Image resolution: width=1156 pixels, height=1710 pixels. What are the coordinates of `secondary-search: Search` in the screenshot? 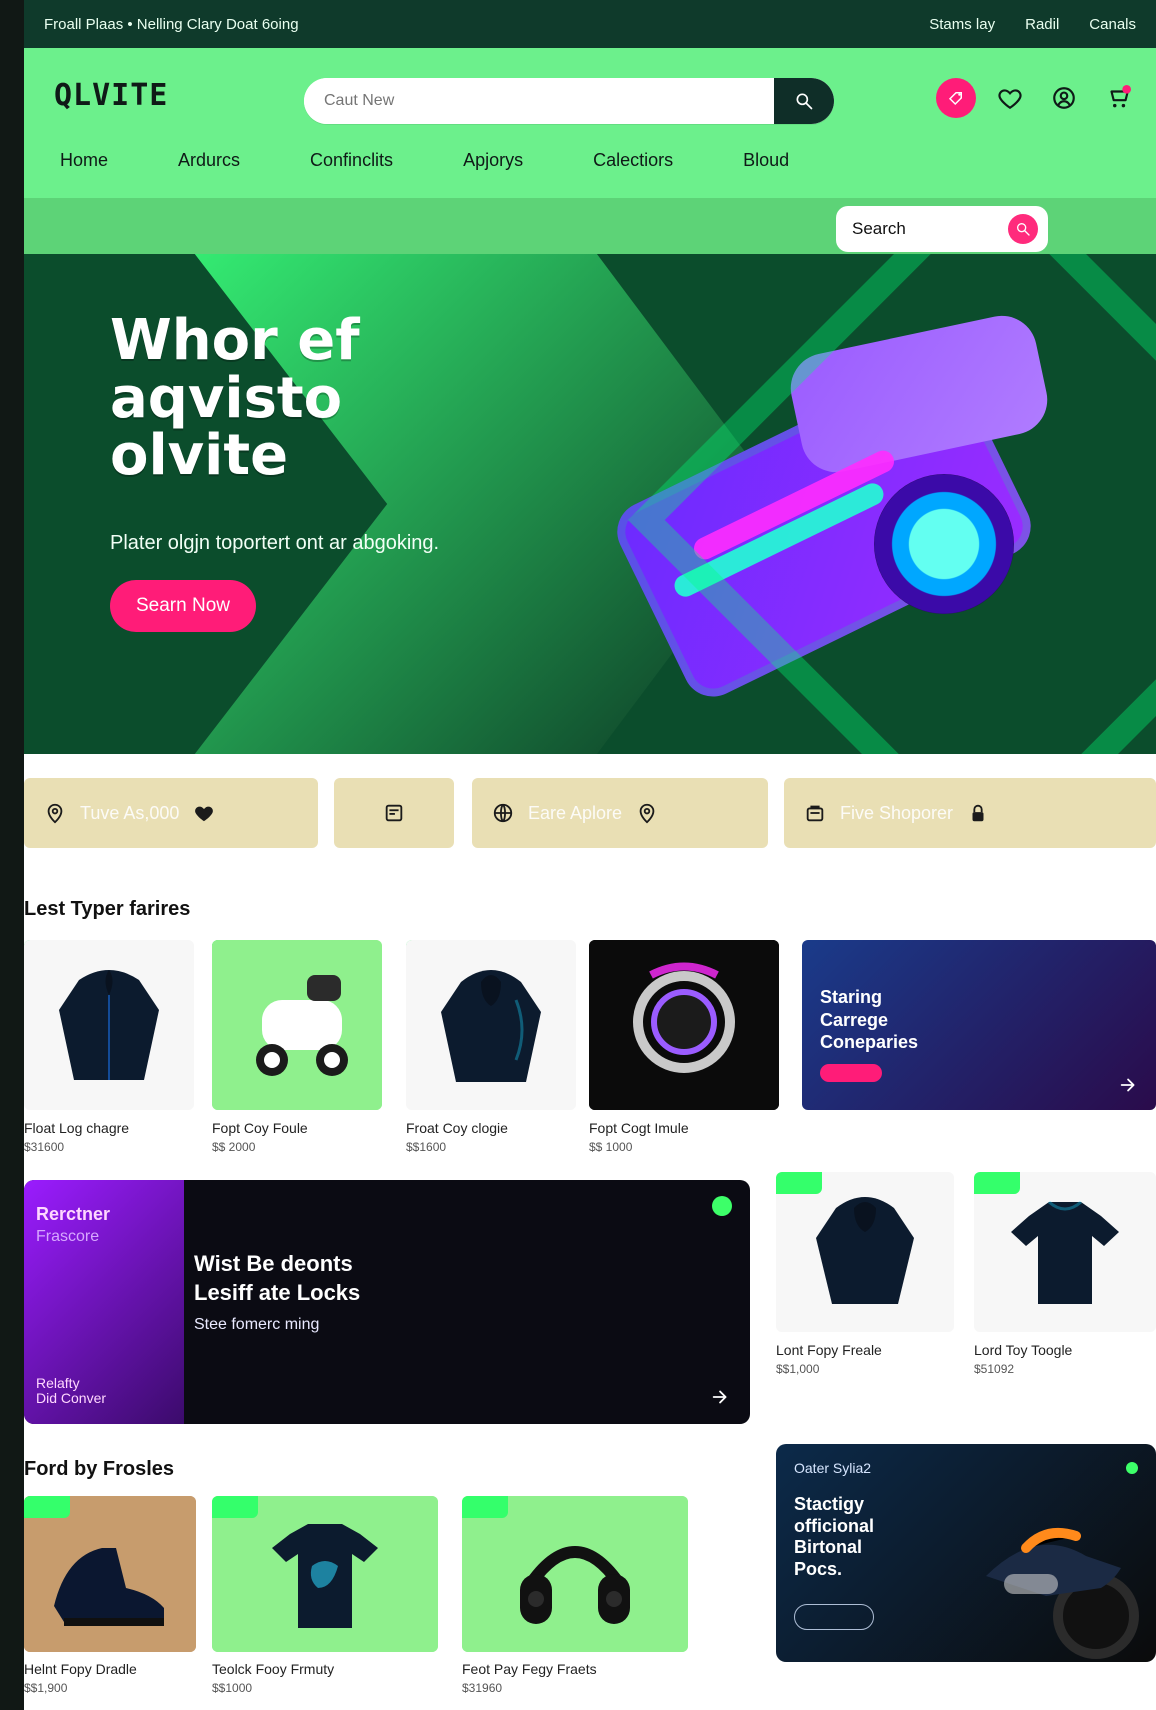 It's located at (942, 229).